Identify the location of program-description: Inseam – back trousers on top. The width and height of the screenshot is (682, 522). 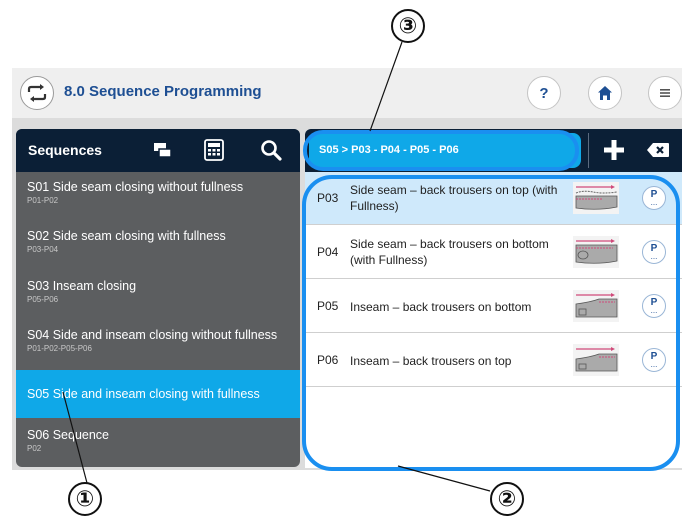
(431, 361).